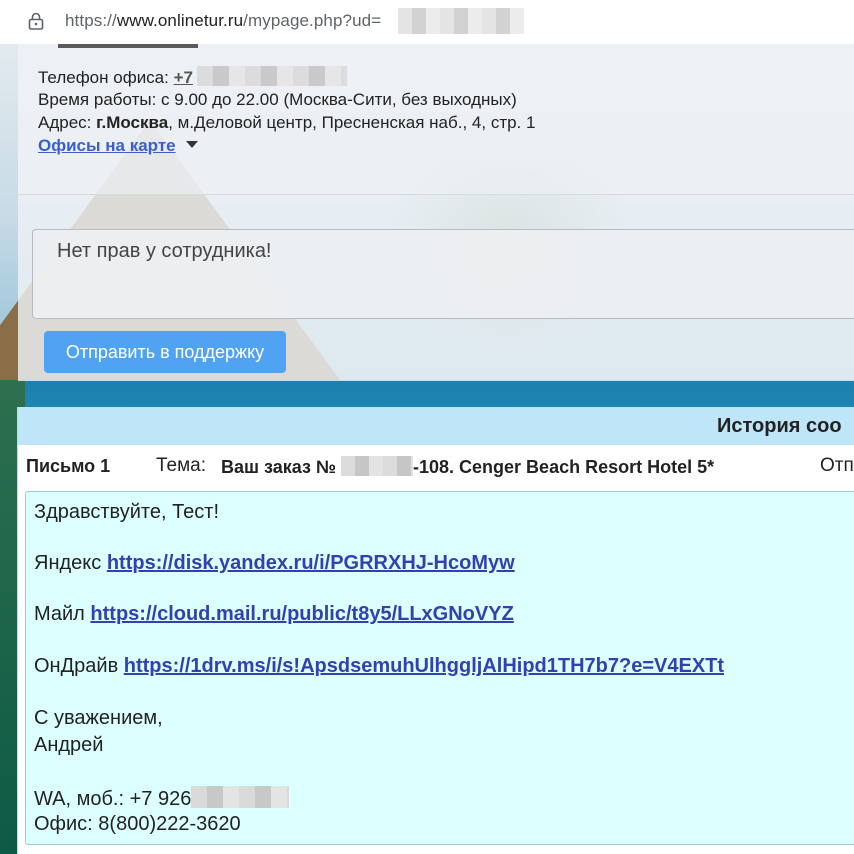 Image resolution: width=854 pixels, height=854 pixels. Describe the element at coordinates (132, 122) in the screenshot. I see `address-city: г.Москва` at that location.